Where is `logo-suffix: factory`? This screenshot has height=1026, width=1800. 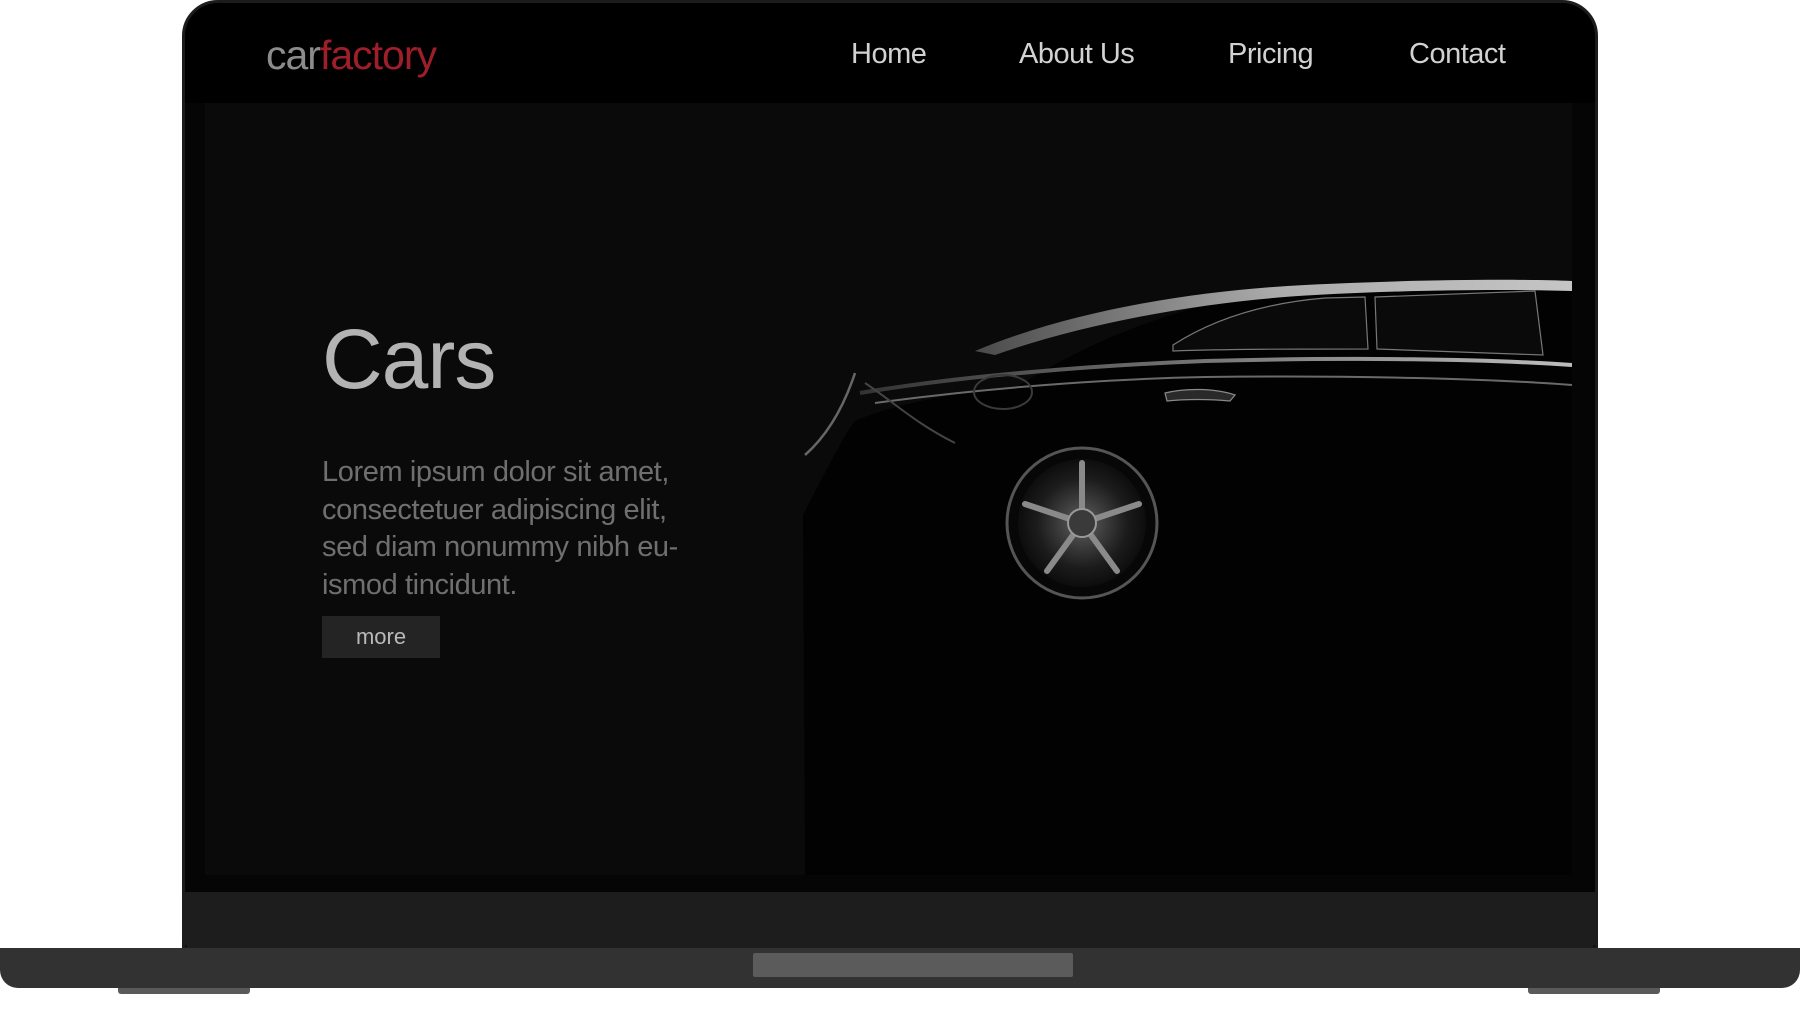 logo-suffix: factory is located at coordinates (378, 55).